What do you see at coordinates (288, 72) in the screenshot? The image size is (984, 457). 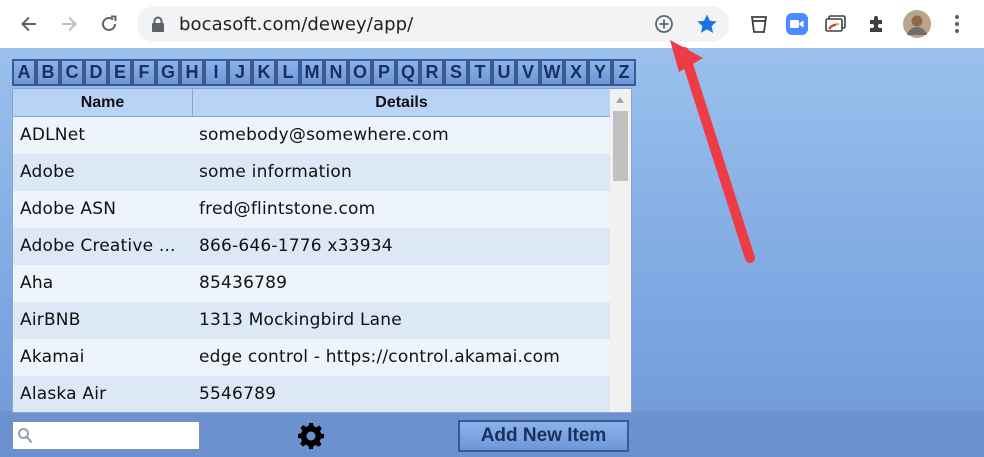 I see `letter-button-l: L` at bounding box center [288, 72].